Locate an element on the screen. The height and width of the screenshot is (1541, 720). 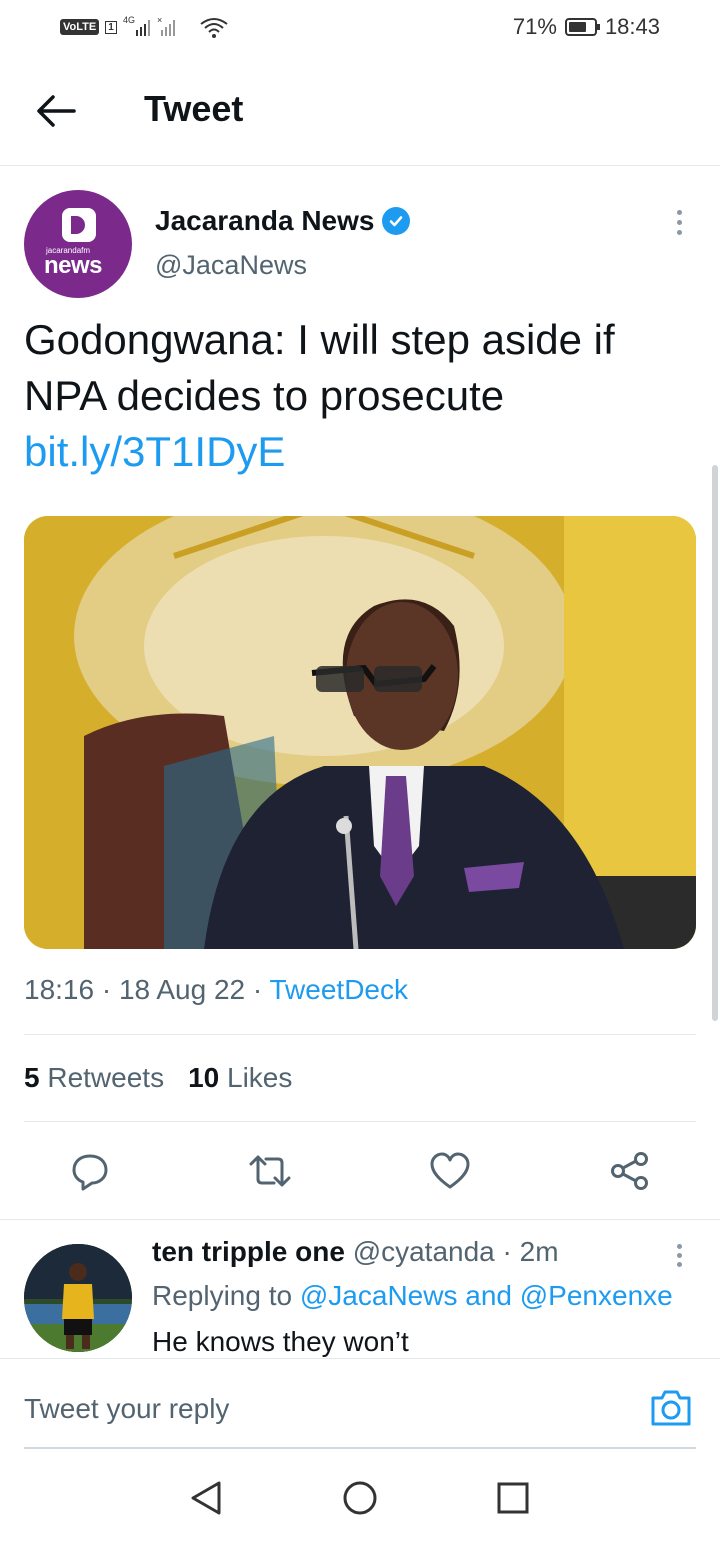
replying-to: Replying to @JacaNews and @Penxenxe is located at coordinates (412, 1296).